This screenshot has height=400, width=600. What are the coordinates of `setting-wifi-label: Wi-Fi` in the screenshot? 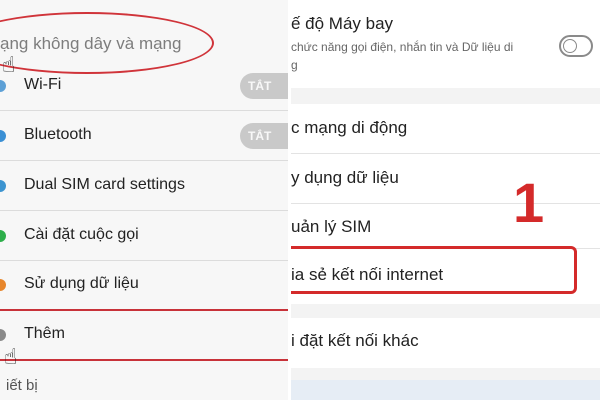 It's located at (43, 84).